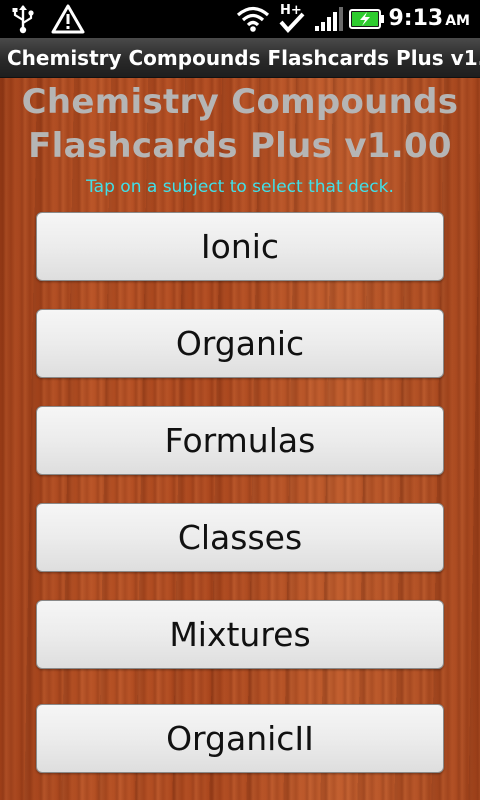  I want to click on heading-line-2: Flashcards Plus v1.00, so click(240, 146).